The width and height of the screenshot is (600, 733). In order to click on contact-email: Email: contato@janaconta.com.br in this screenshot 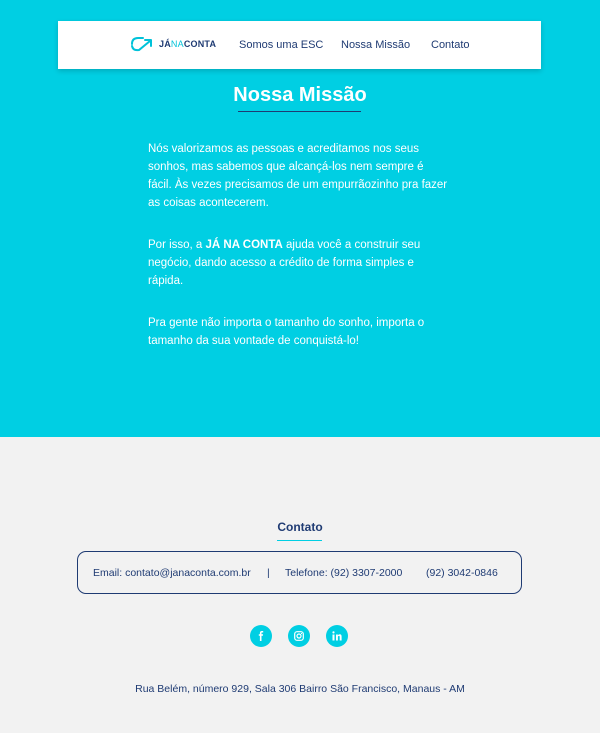, I will do `click(172, 573)`.